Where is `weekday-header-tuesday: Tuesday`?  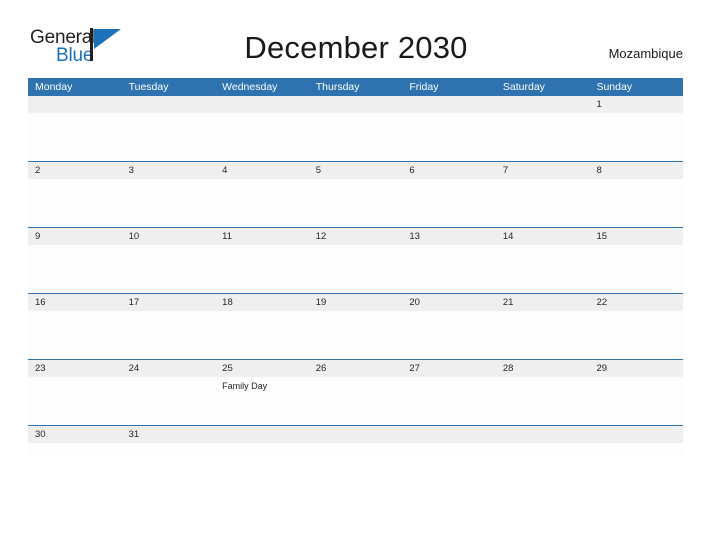 weekday-header-tuesday: Tuesday is located at coordinates (148, 87).